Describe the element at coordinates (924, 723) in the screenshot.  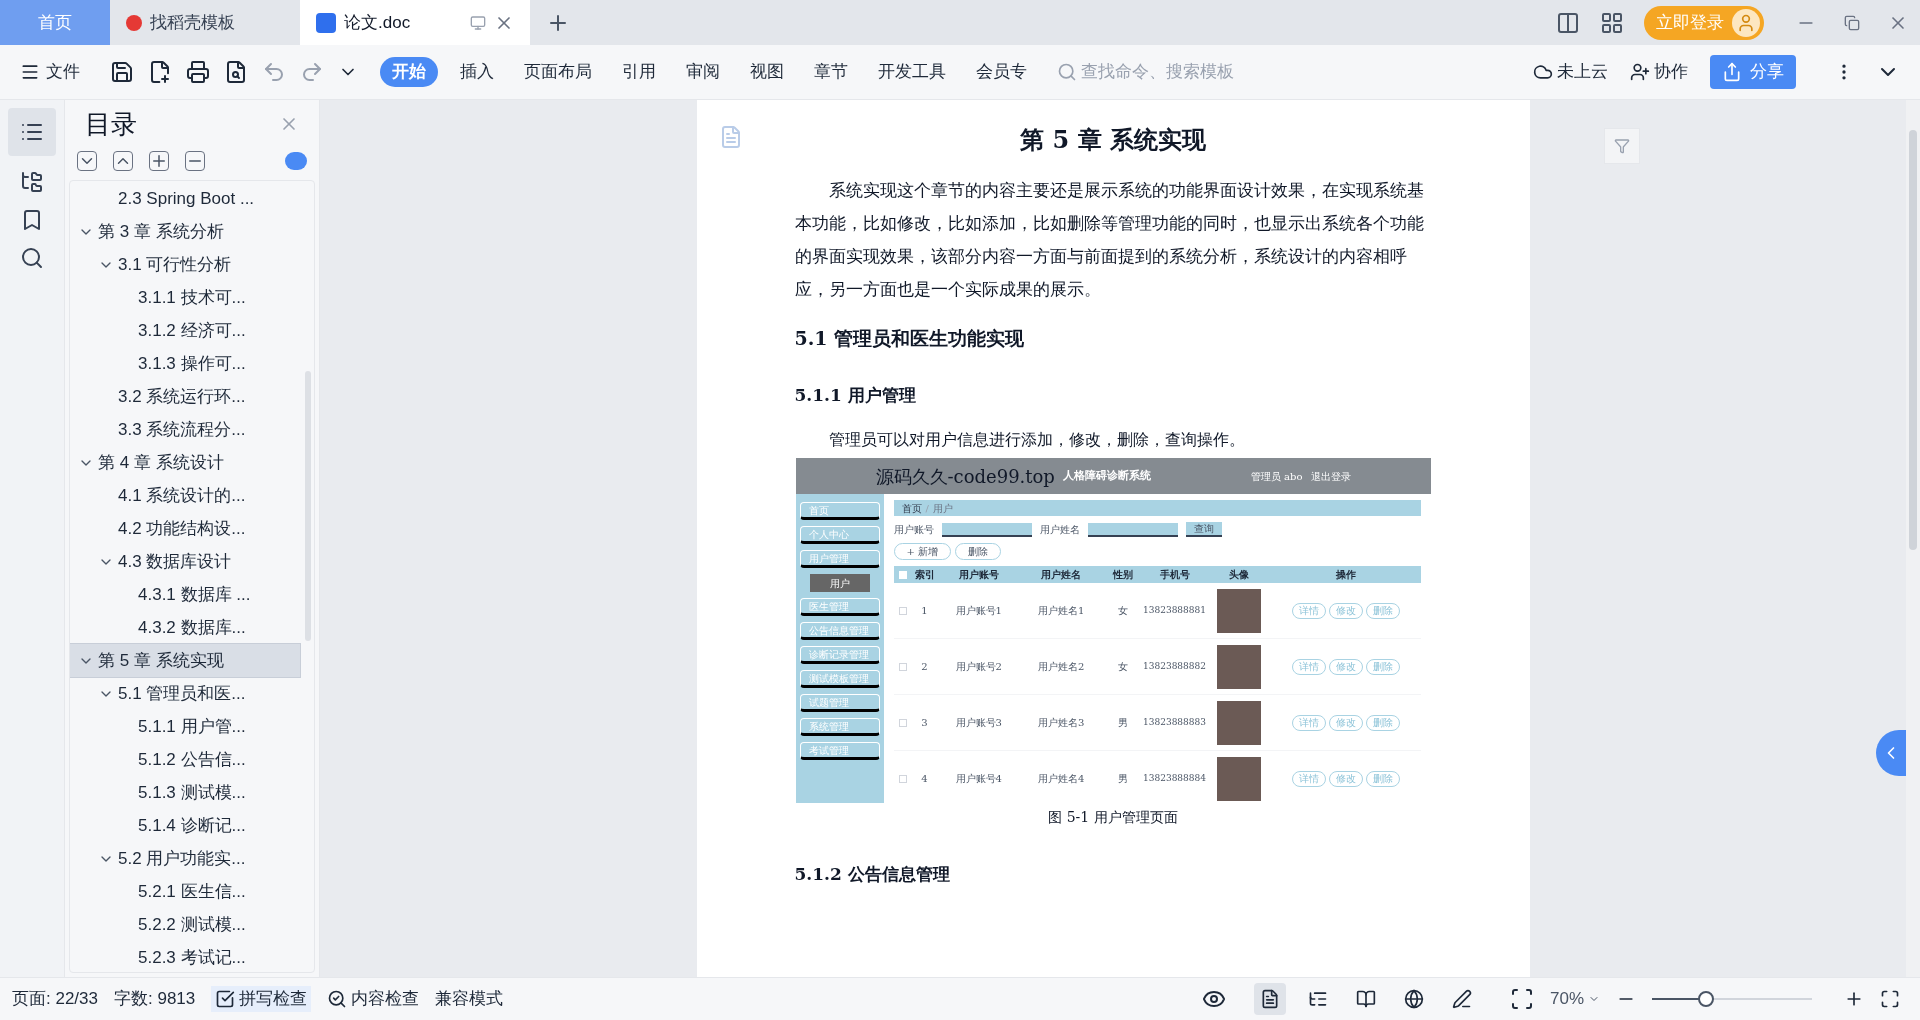
I see `table-cell-text: 3` at that location.